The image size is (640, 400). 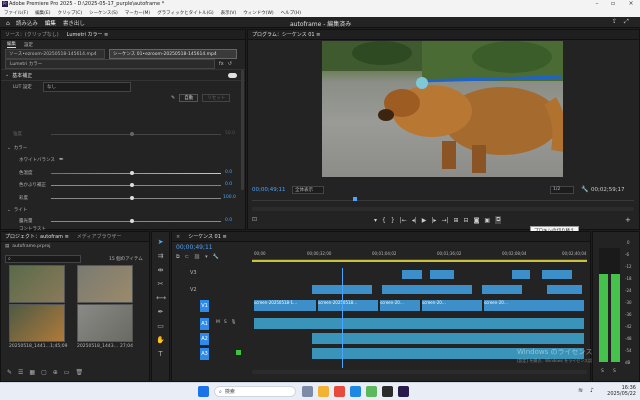 I want to click on tab-lumetri-color: Lumetri カラー ≡, so click(x=88, y=34).